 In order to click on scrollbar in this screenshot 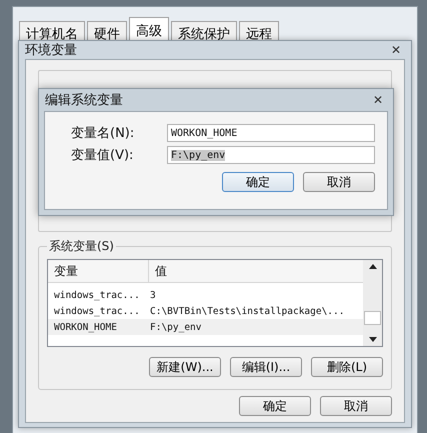, I will do `click(372, 303)`.